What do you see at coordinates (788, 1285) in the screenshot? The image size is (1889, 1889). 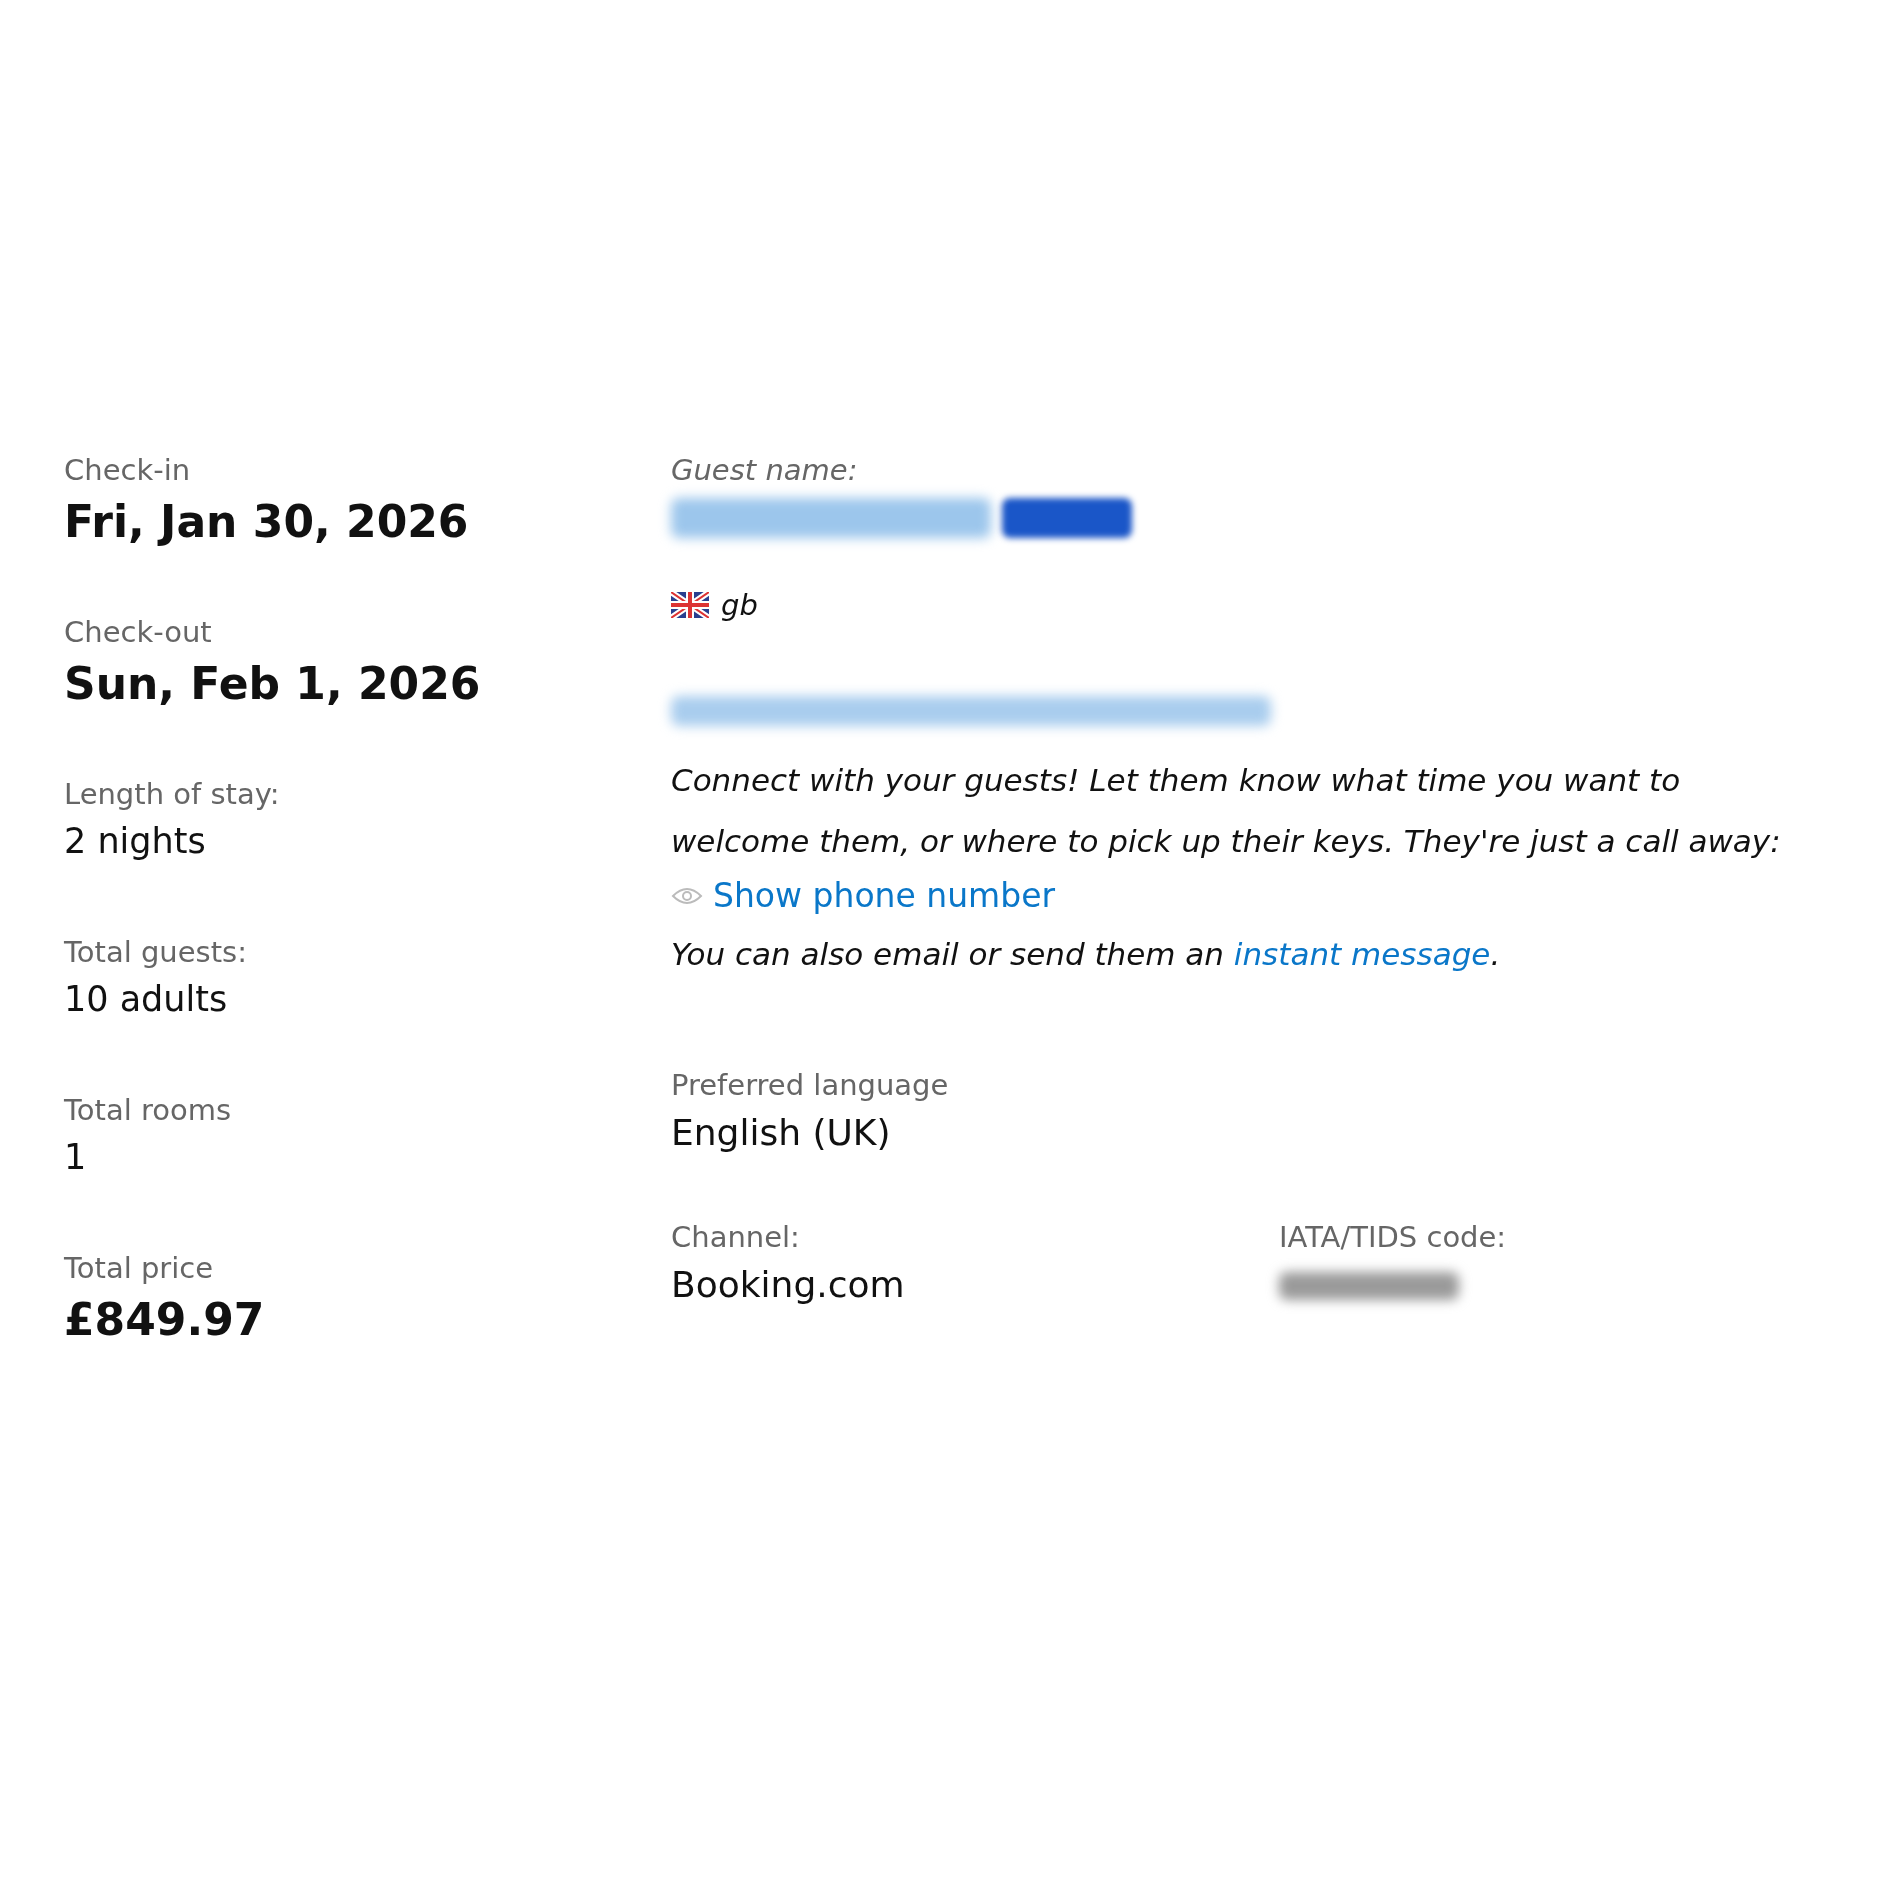 I see `field-value: Booking.com` at bounding box center [788, 1285].